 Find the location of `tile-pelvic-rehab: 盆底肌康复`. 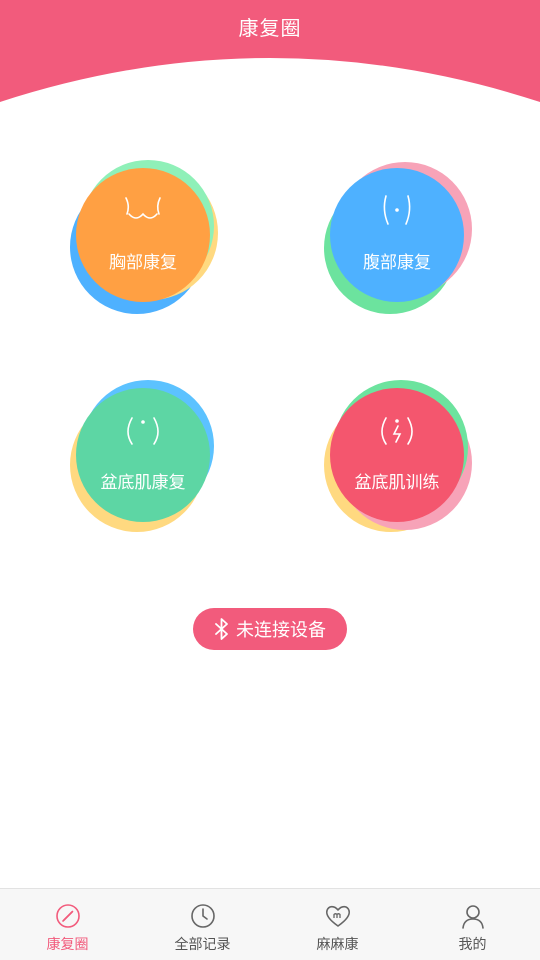

tile-pelvic-rehab: 盆底肌康复 is located at coordinates (143, 456).